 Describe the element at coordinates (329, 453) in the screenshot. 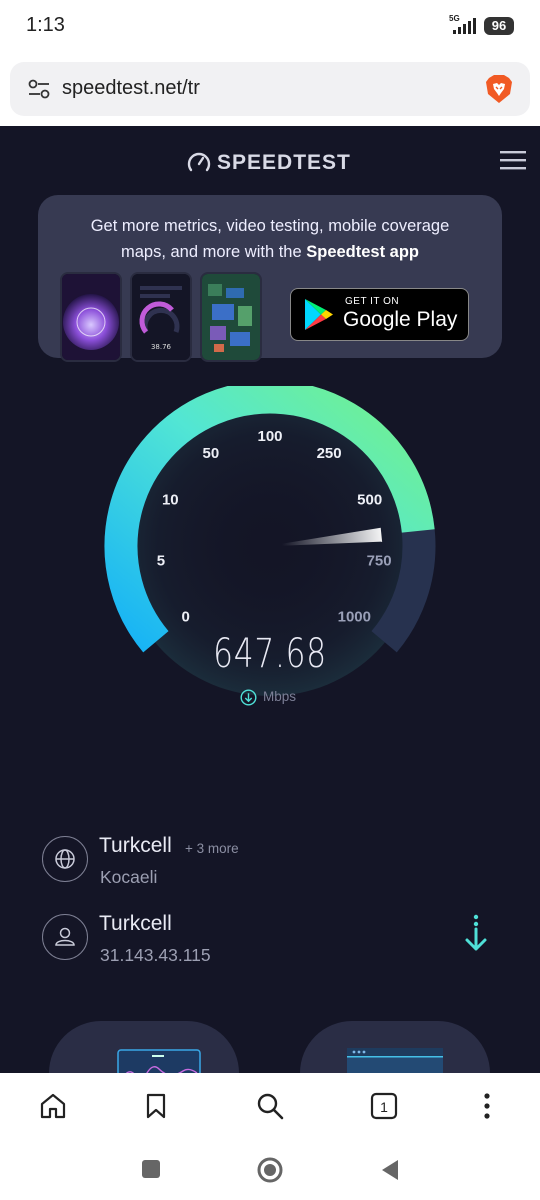

I see `gauge-label: 250` at that location.